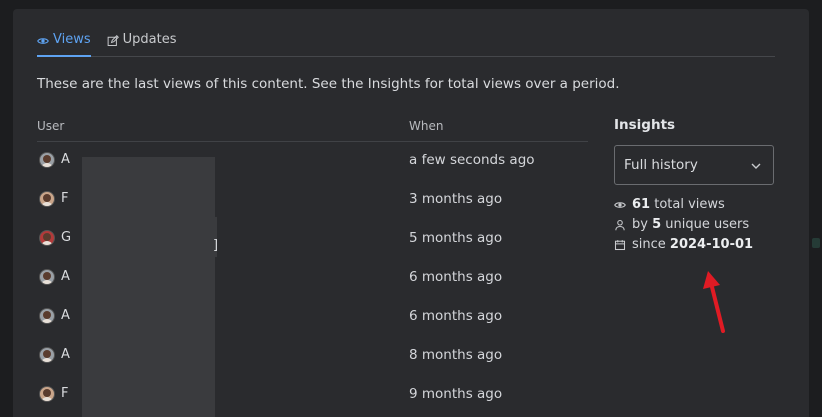 The height and width of the screenshot is (417, 822). I want to click on total-views-count: 61, so click(641, 204).